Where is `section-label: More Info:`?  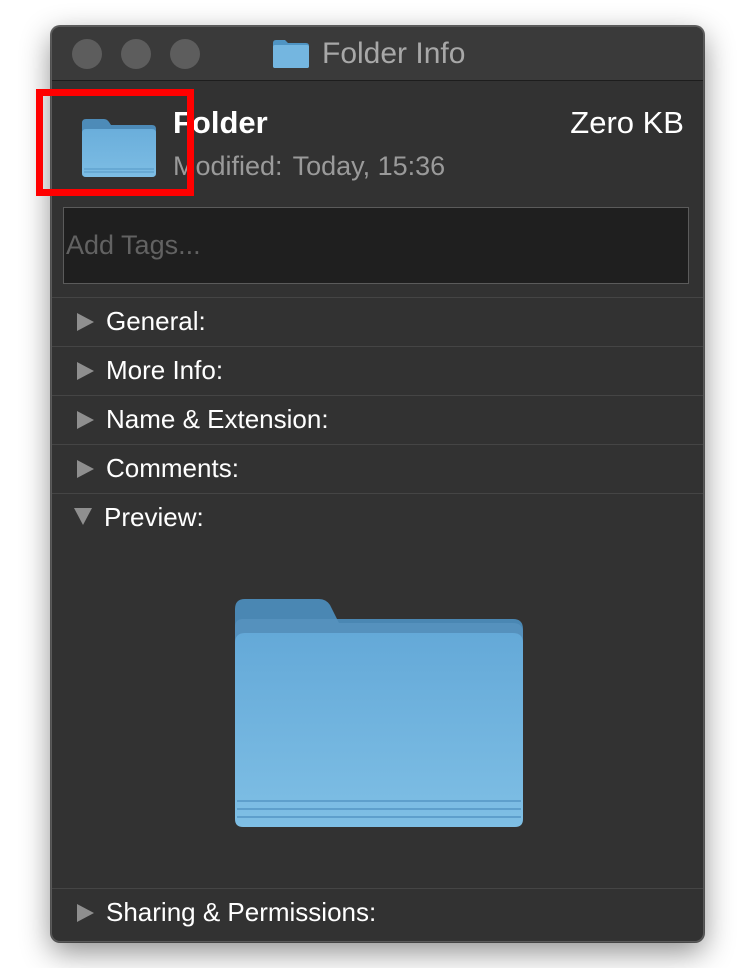 section-label: More Info: is located at coordinates (165, 370).